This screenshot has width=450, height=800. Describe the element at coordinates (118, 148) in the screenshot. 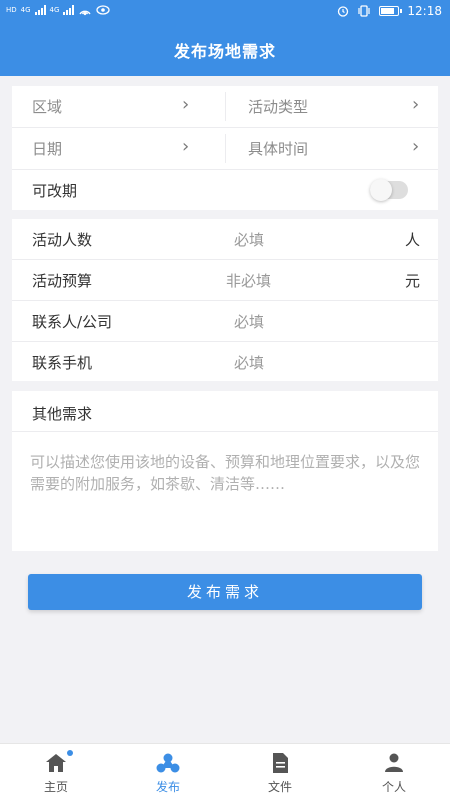

I see `date-selector: 日期 ›` at that location.